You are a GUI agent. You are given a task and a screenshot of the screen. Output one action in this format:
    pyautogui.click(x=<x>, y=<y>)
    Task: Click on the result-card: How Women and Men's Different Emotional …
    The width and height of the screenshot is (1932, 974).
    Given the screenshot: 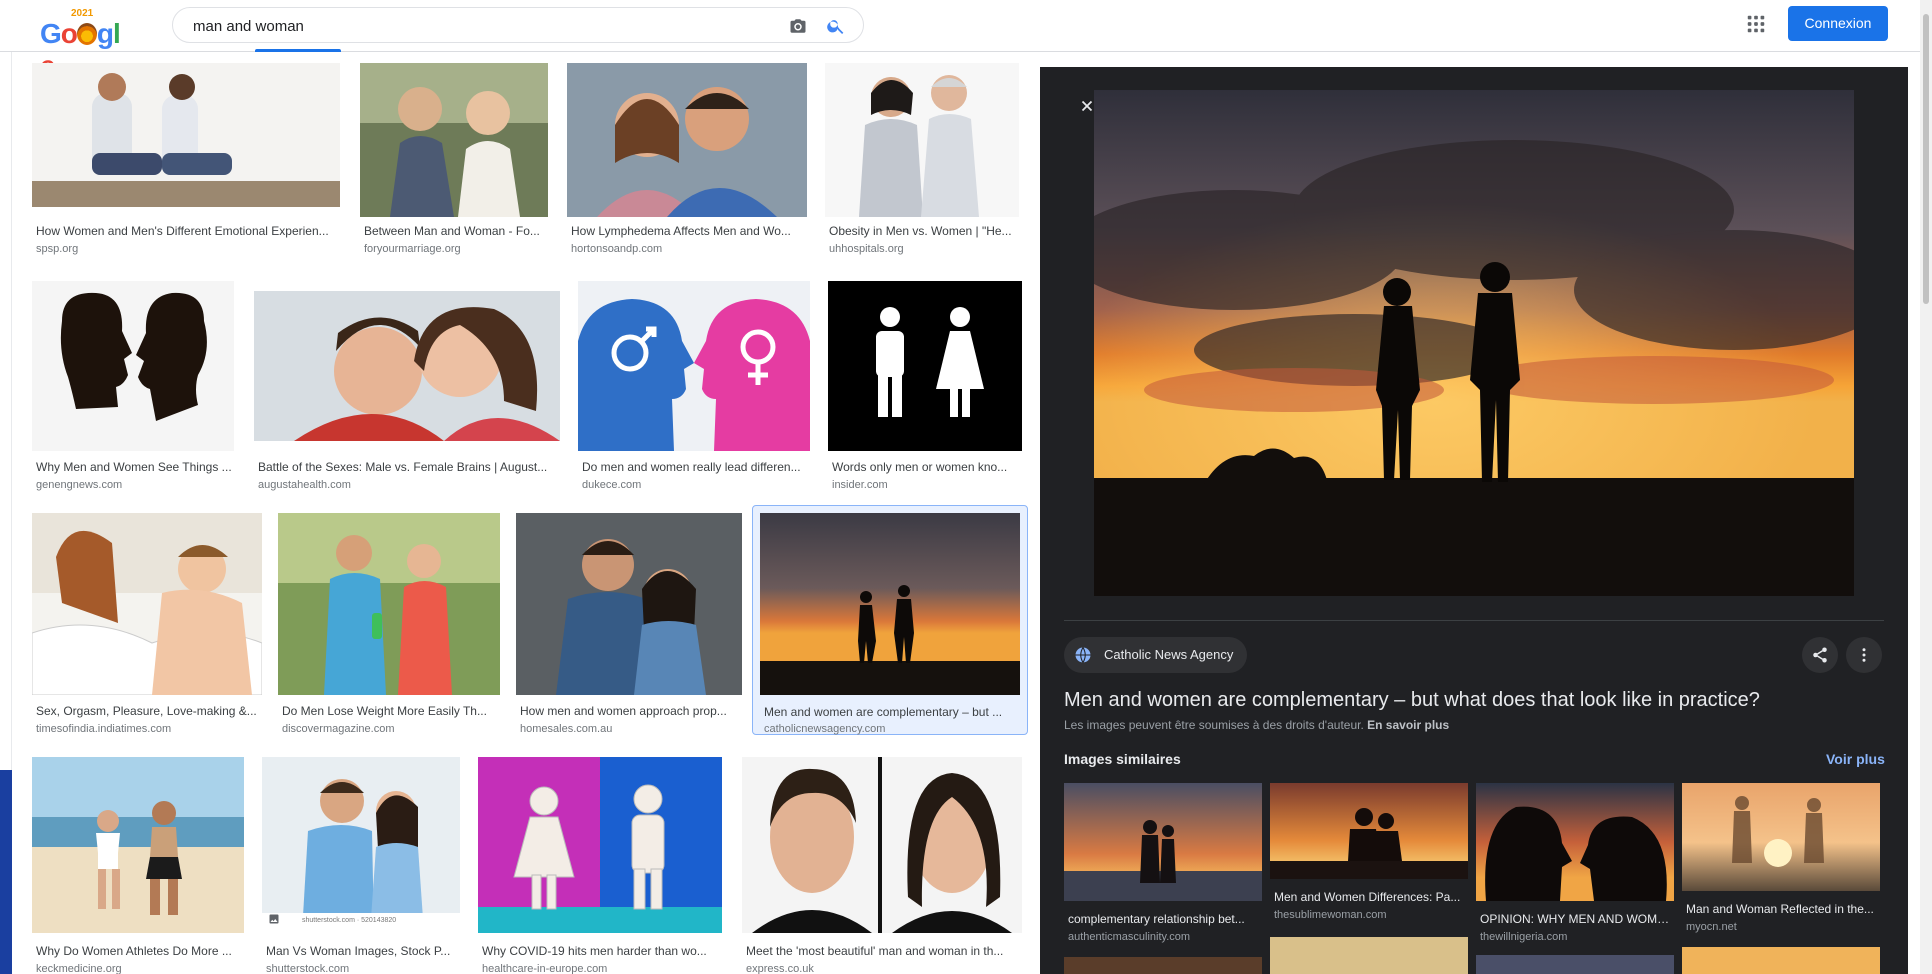 What is the action you would take?
    pyautogui.click(x=186, y=161)
    